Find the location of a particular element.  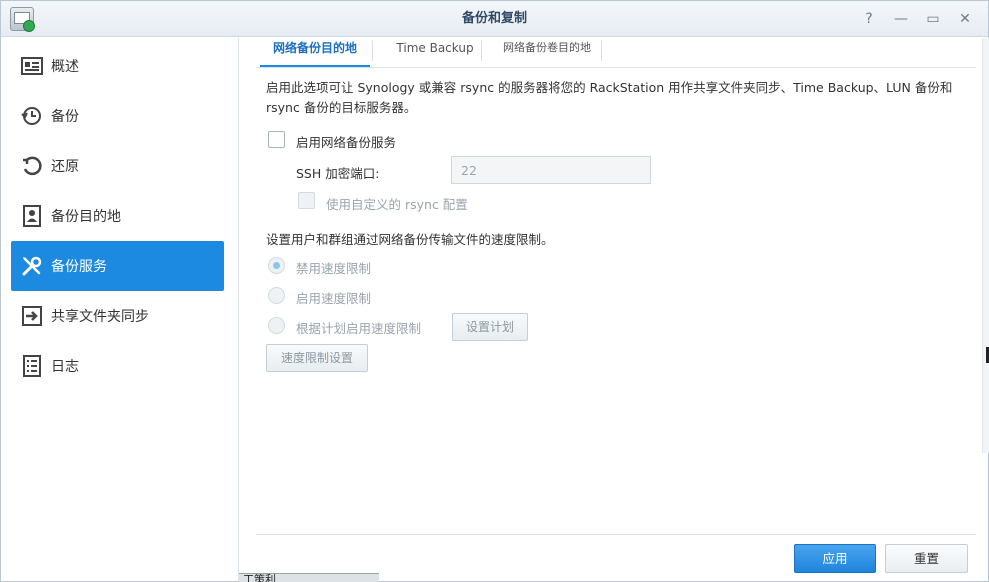

enable-network-backup-label: 启用网络备份服务 is located at coordinates (346, 142).